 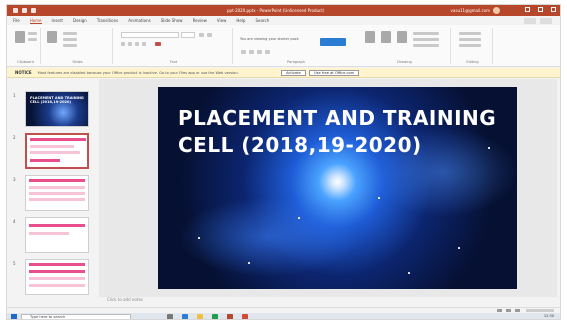 What do you see at coordinates (251, 52) in the screenshot?
I see `numbering-icon` at bounding box center [251, 52].